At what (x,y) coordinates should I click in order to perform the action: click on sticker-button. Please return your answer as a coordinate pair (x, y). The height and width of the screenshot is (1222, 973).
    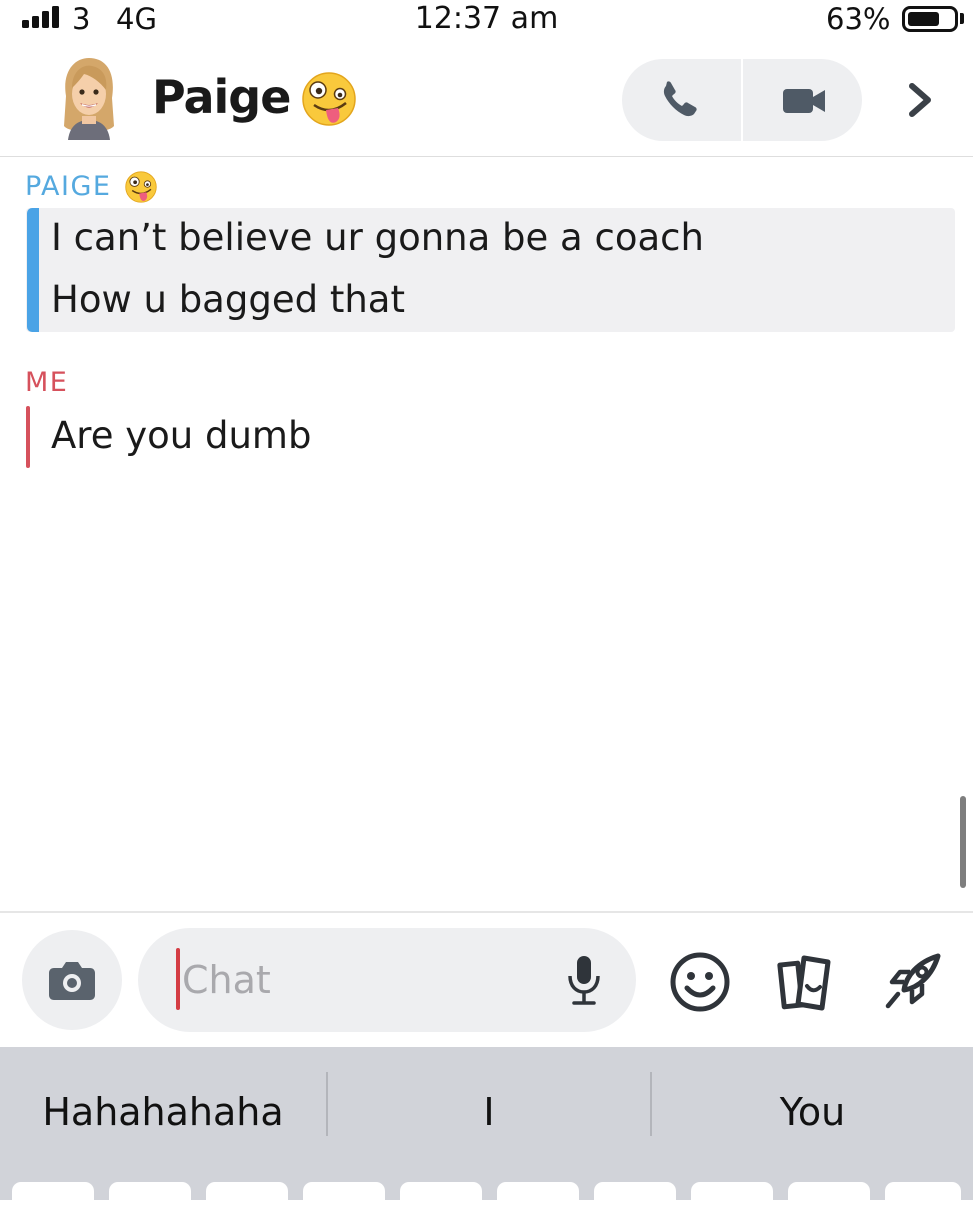
    Looking at the image, I should click on (805, 982).